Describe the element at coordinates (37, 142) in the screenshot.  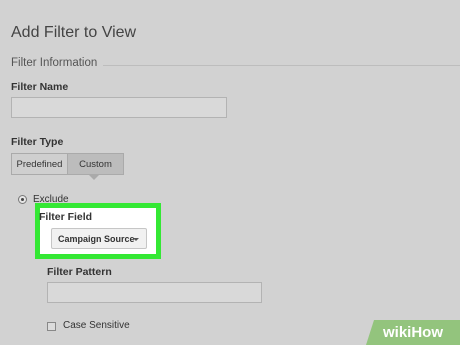
I see `filter-type-label: Filter Type` at that location.